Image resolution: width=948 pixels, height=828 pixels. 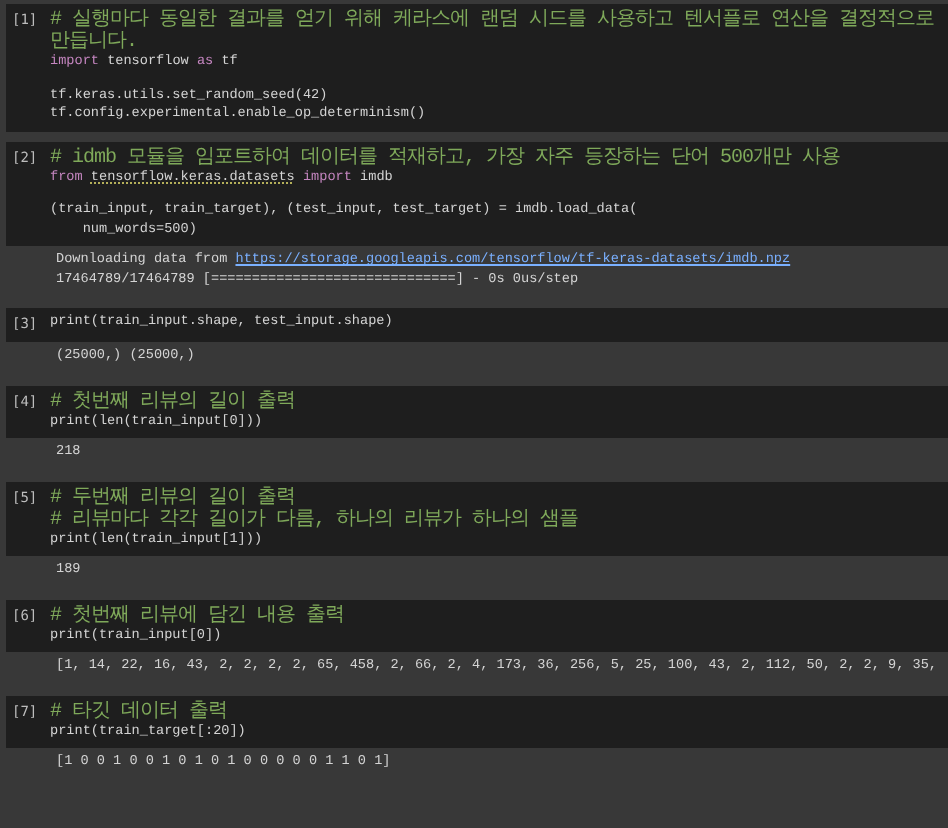 What do you see at coordinates (446, 158) in the screenshot?
I see `code-comment: # idmb 모듈을 임포트하여 데이터를 적재하고, 가장 자주 등장하는 단어 500개만 사용` at bounding box center [446, 158].